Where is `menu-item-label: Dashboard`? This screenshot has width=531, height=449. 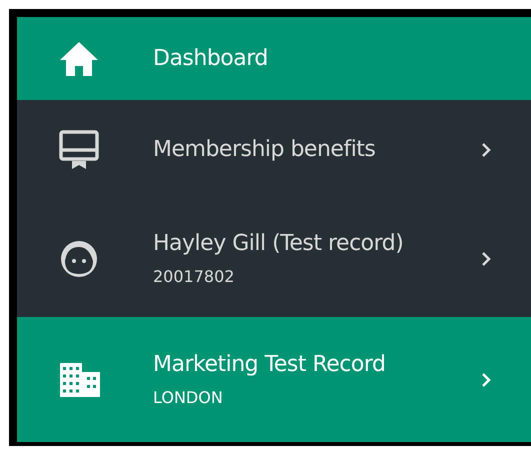
menu-item-label: Dashboard is located at coordinates (211, 58).